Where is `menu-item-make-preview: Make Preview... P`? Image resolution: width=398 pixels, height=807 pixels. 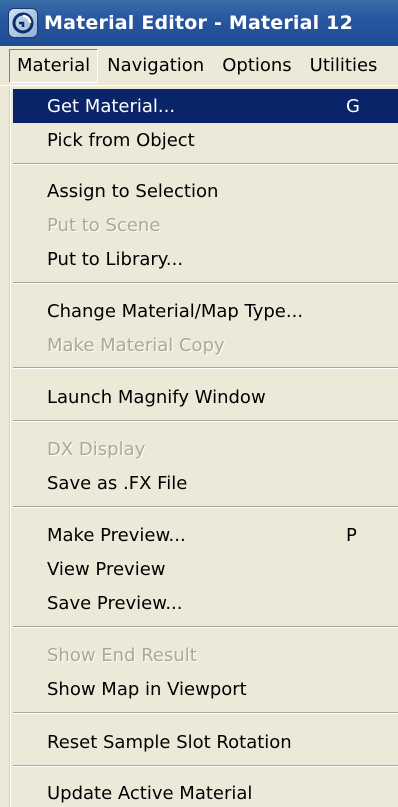 menu-item-make-preview: Make Preview... P is located at coordinates (205, 535).